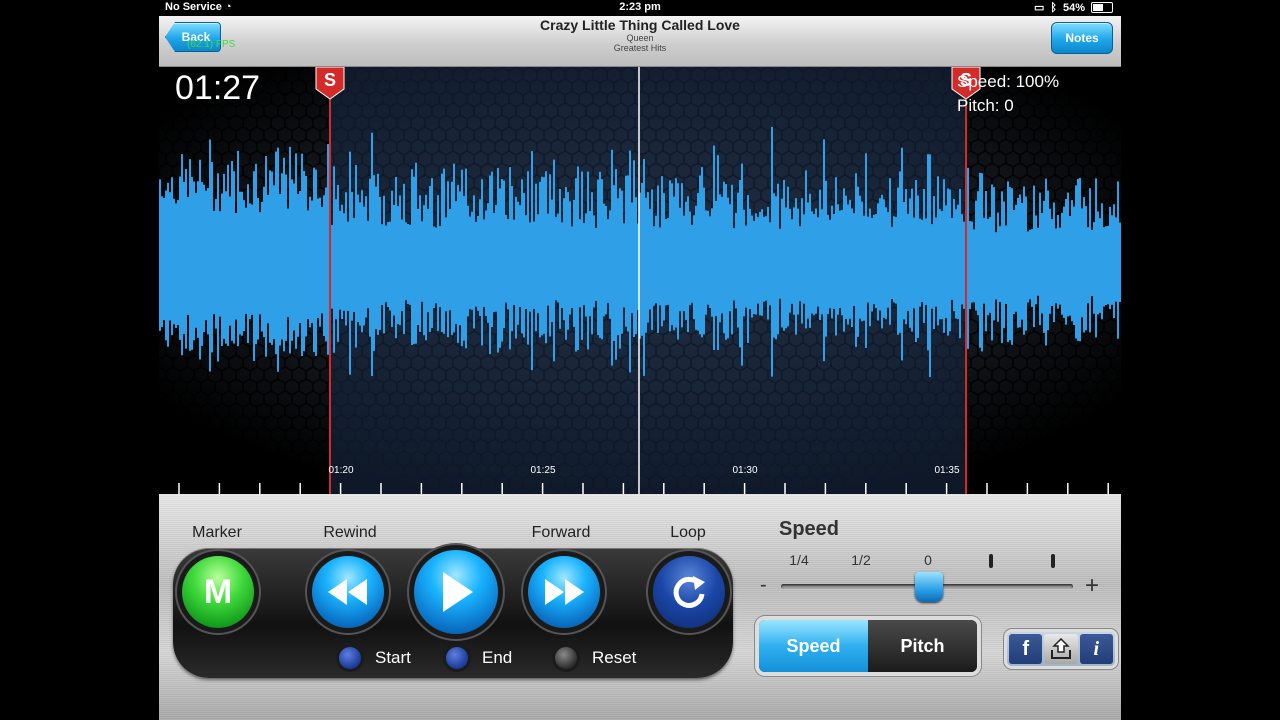 The width and height of the screenshot is (1280, 720). I want to click on tab-speed: Speed, so click(813, 646).